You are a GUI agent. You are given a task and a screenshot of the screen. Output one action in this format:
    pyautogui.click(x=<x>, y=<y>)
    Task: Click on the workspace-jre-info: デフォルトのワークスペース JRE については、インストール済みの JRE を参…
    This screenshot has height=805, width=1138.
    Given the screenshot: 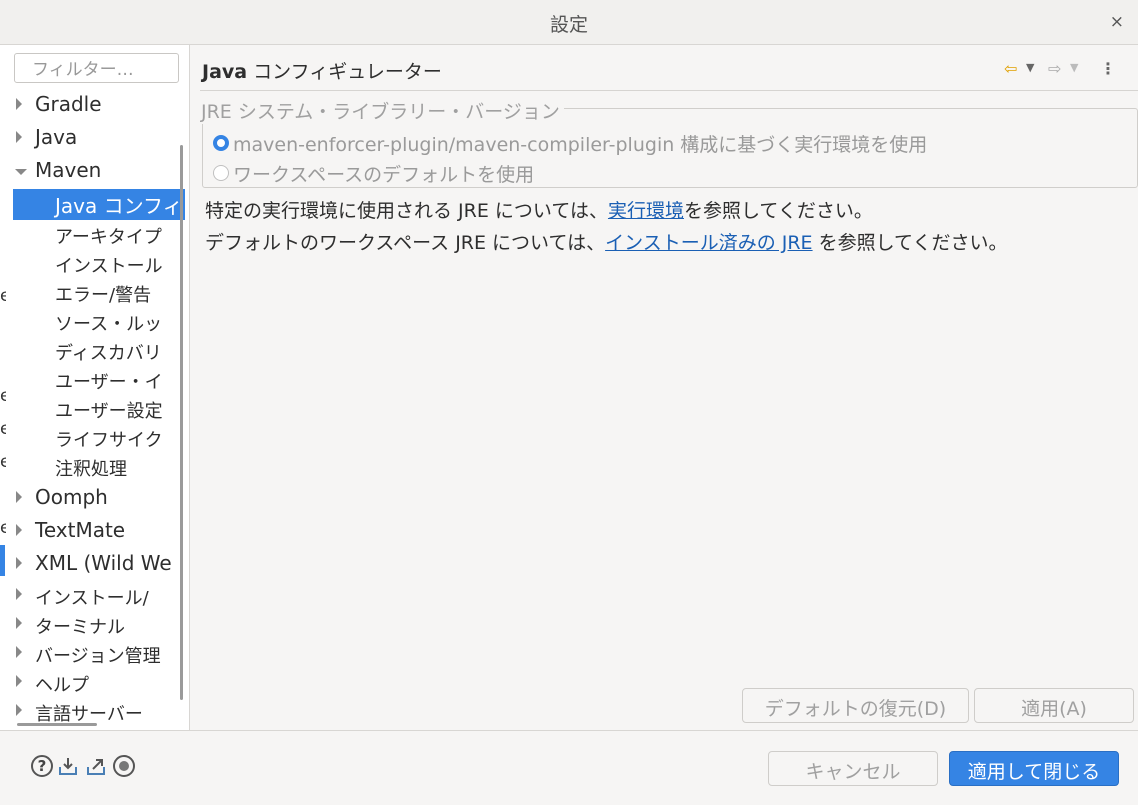 What is the action you would take?
    pyautogui.click(x=606, y=243)
    